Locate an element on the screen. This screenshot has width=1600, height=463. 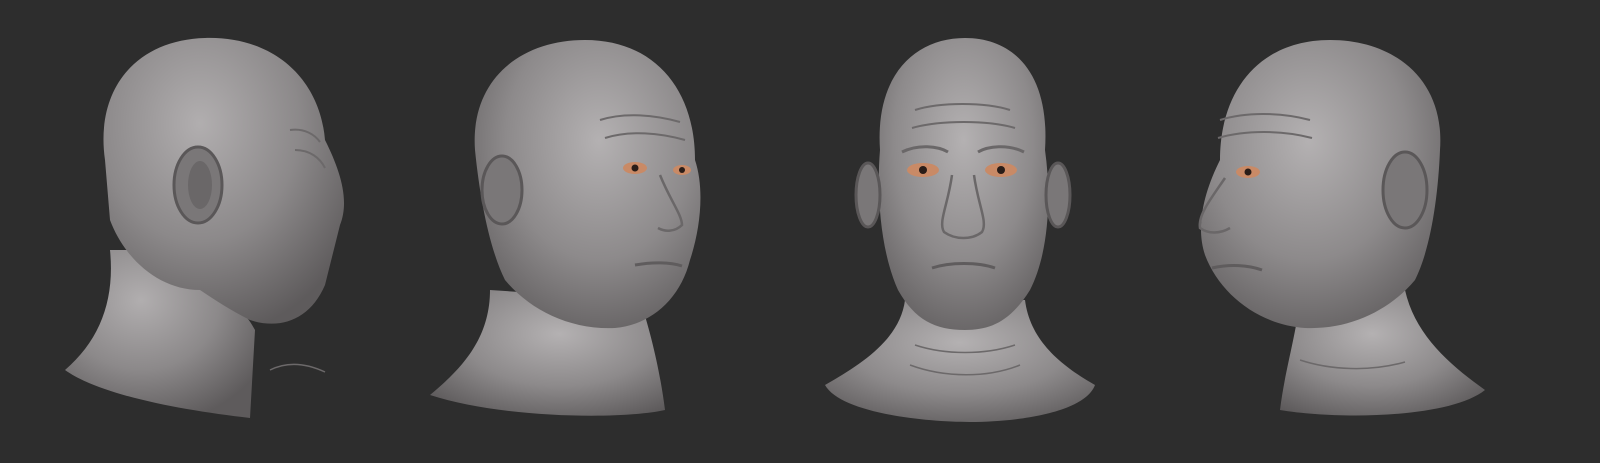
head-profile-right-icon is located at coordinates (205, 227).